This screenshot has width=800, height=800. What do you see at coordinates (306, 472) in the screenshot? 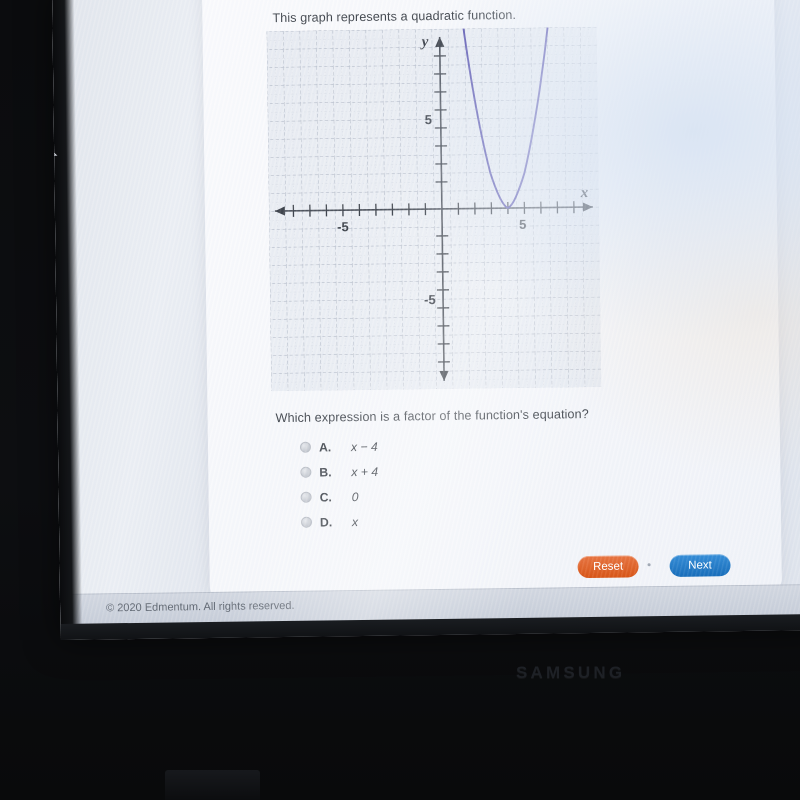
I see `radio-button-b` at bounding box center [306, 472].